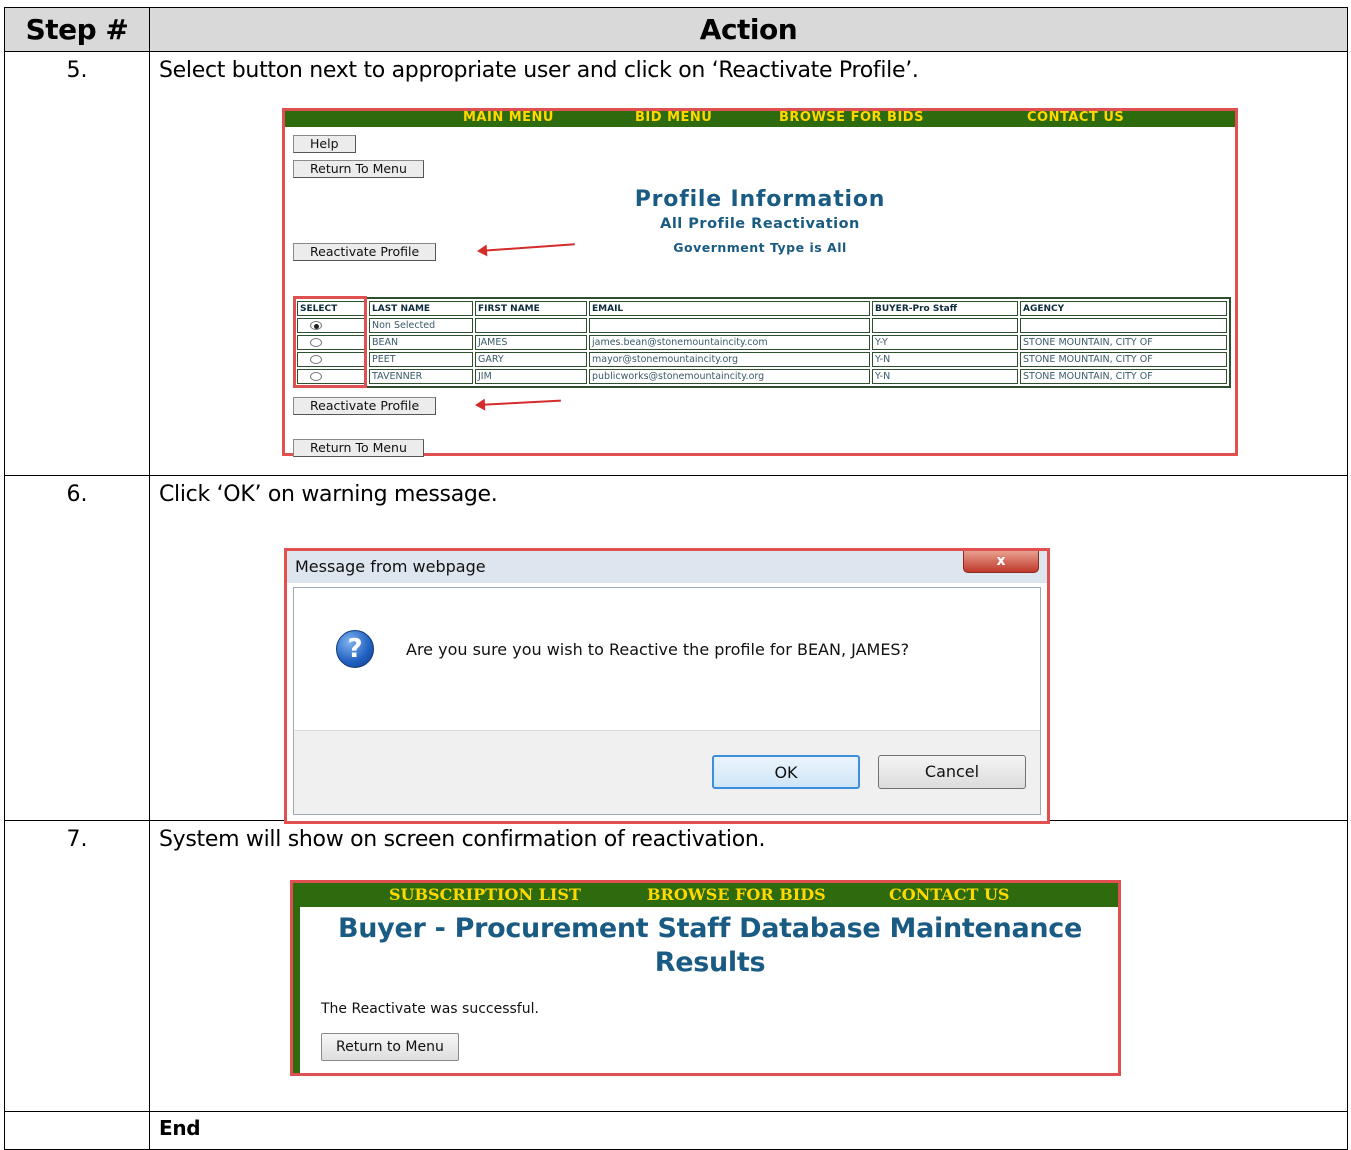  I want to click on last-name-cell: TAVENNER, so click(421, 376).